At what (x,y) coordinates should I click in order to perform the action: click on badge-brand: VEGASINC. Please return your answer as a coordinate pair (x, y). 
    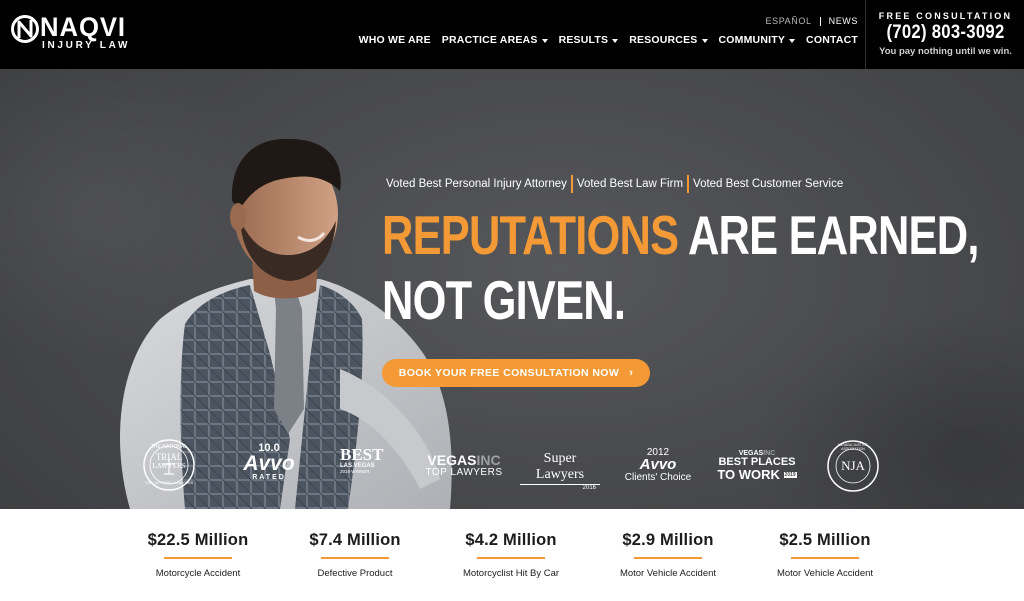
    Looking at the image, I should click on (464, 460).